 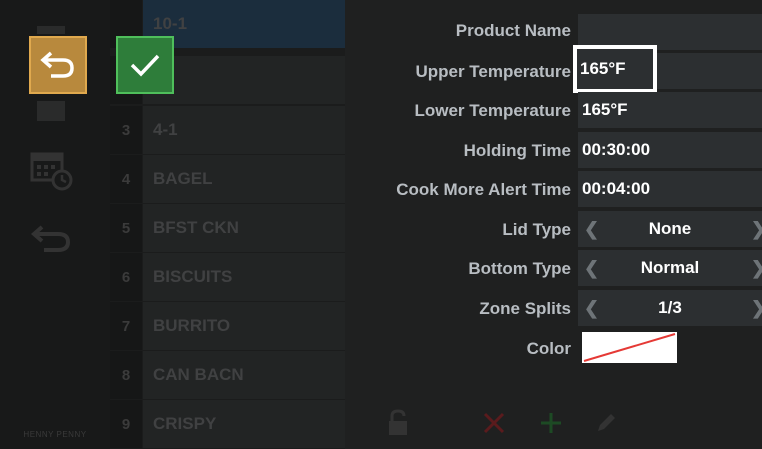 What do you see at coordinates (525, 308) in the screenshot?
I see `label-zone-splits: Zone Splits` at bounding box center [525, 308].